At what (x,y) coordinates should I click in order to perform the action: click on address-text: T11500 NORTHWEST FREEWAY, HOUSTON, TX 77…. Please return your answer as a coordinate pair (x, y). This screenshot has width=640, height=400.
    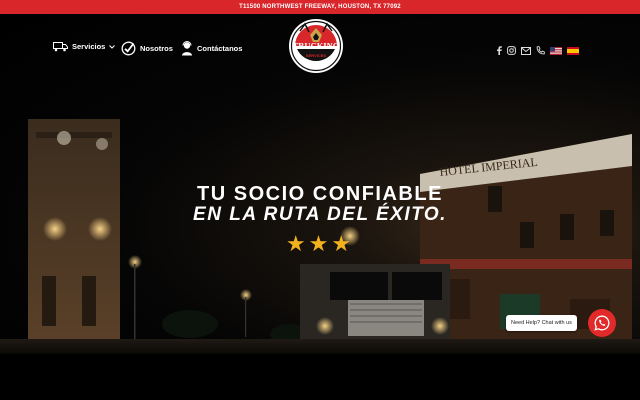
    Looking at the image, I should click on (320, 7).